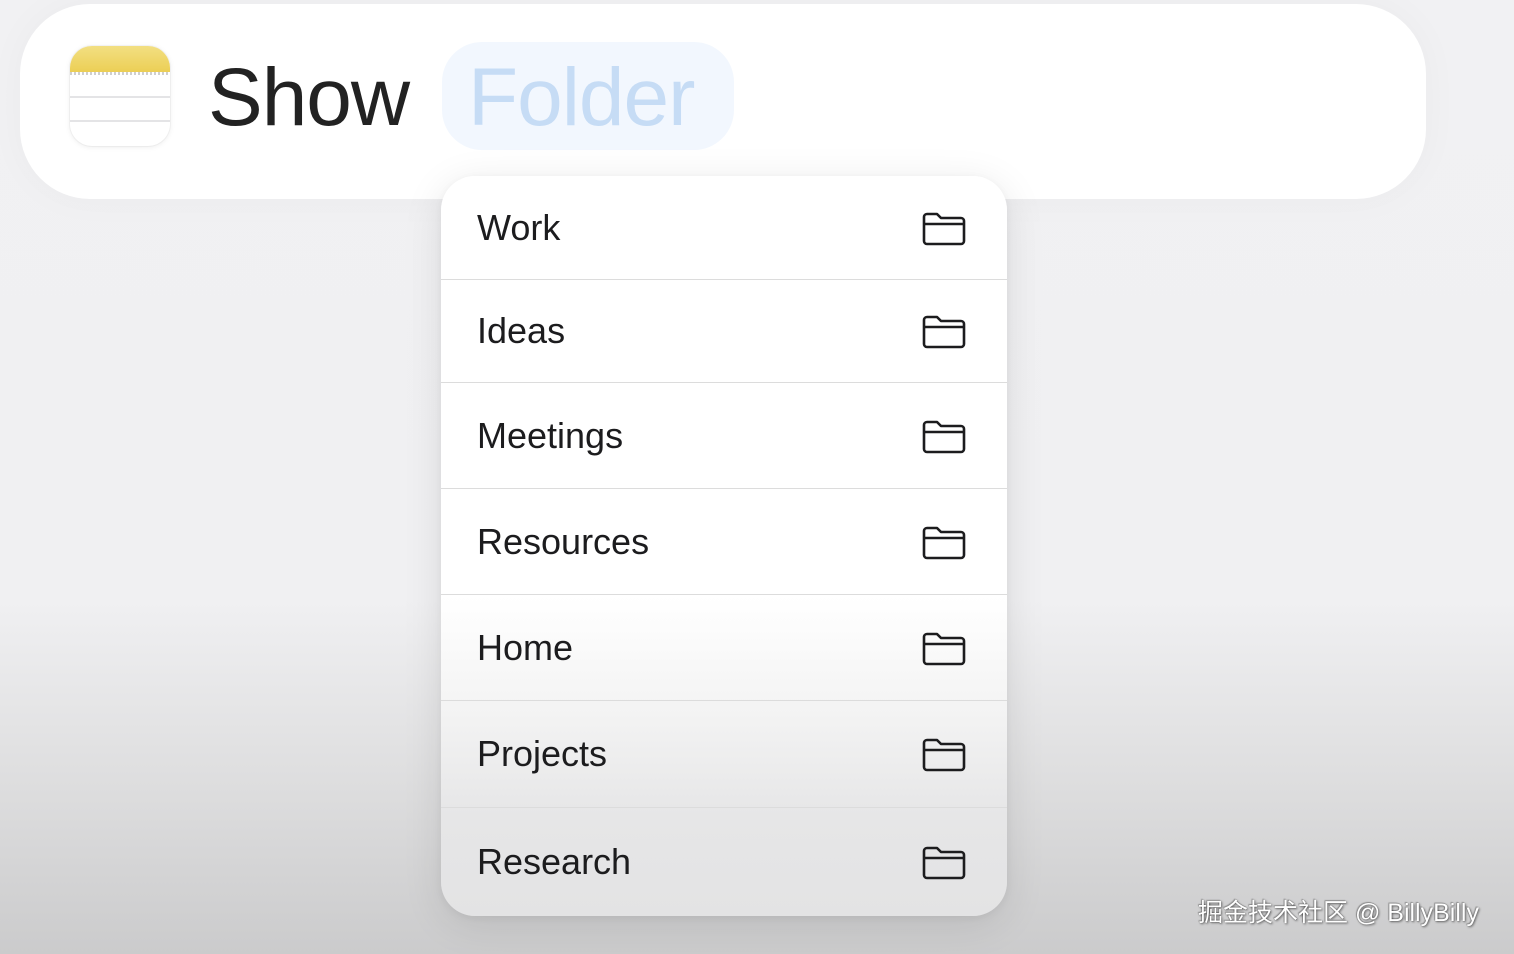  I want to click on menu-item-ideas: Ideas, so click(724, 331).